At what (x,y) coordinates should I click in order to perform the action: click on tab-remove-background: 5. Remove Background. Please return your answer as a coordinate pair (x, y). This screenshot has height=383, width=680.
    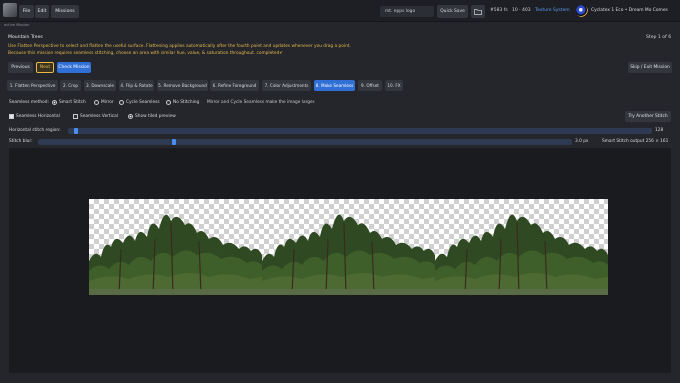
    Looking at the image, I should click on (182, 85).